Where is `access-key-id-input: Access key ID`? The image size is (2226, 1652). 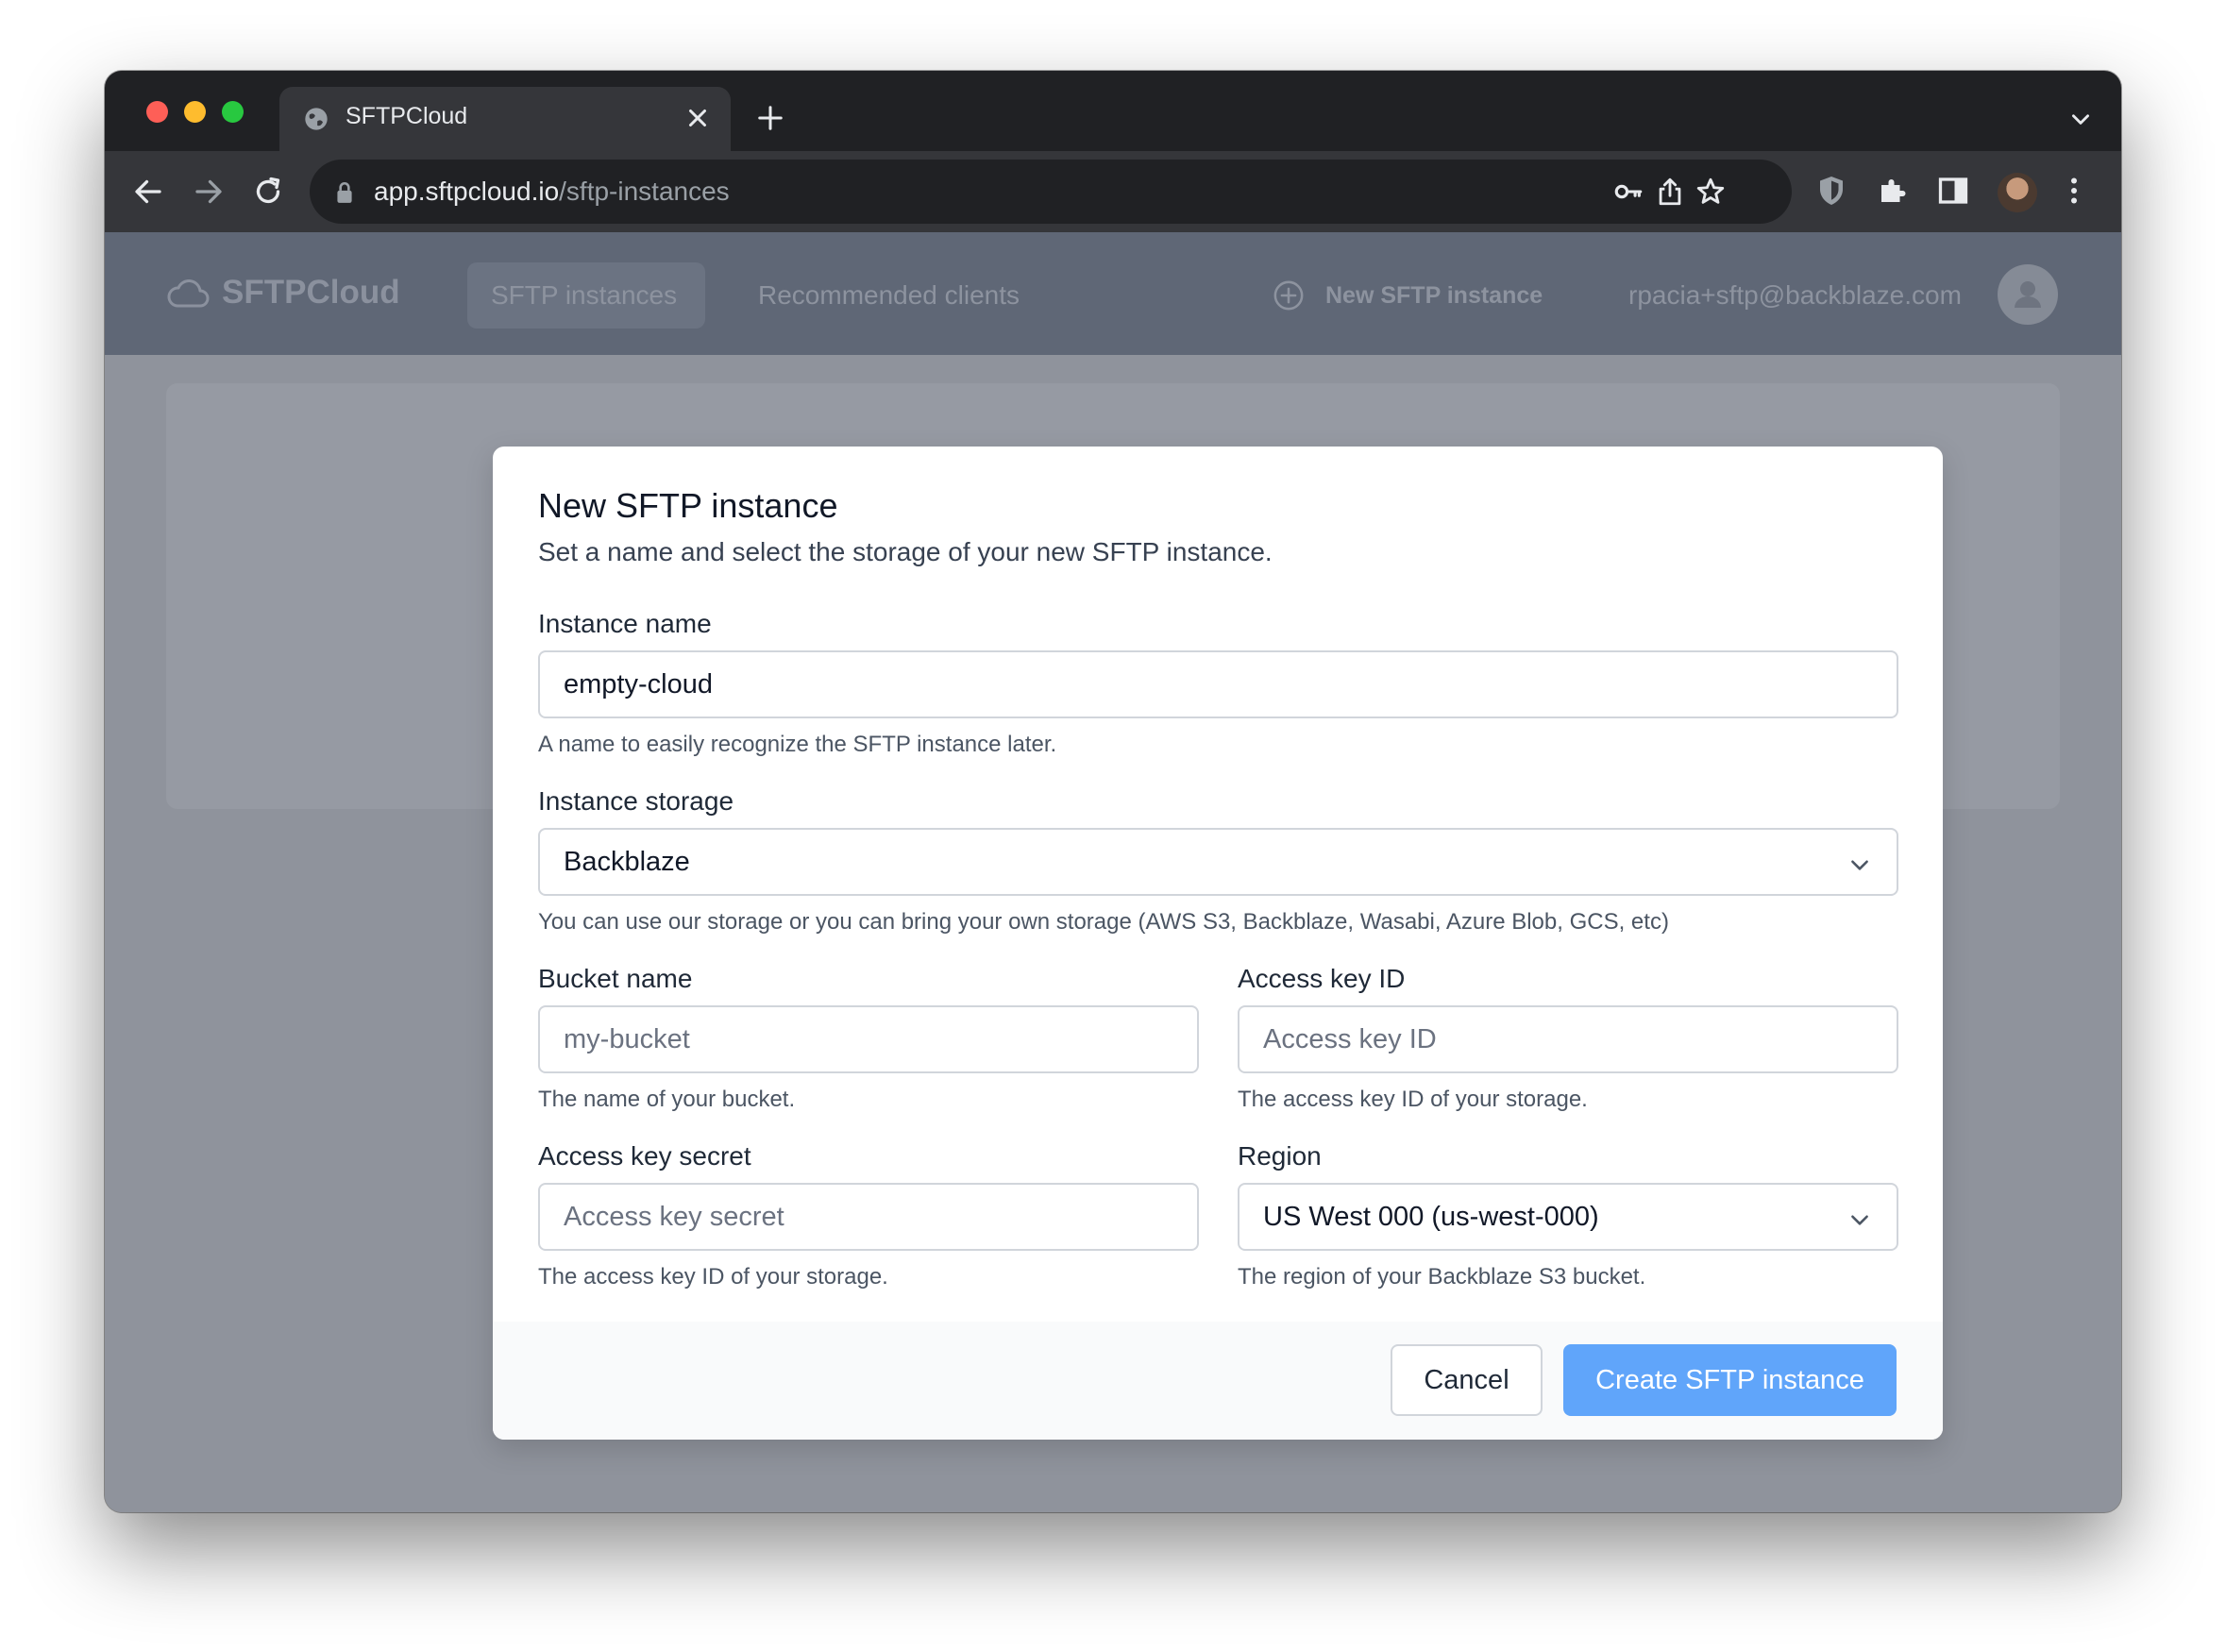
access-key-id-input: Access key ID is located at coordinates (1568, 1039).